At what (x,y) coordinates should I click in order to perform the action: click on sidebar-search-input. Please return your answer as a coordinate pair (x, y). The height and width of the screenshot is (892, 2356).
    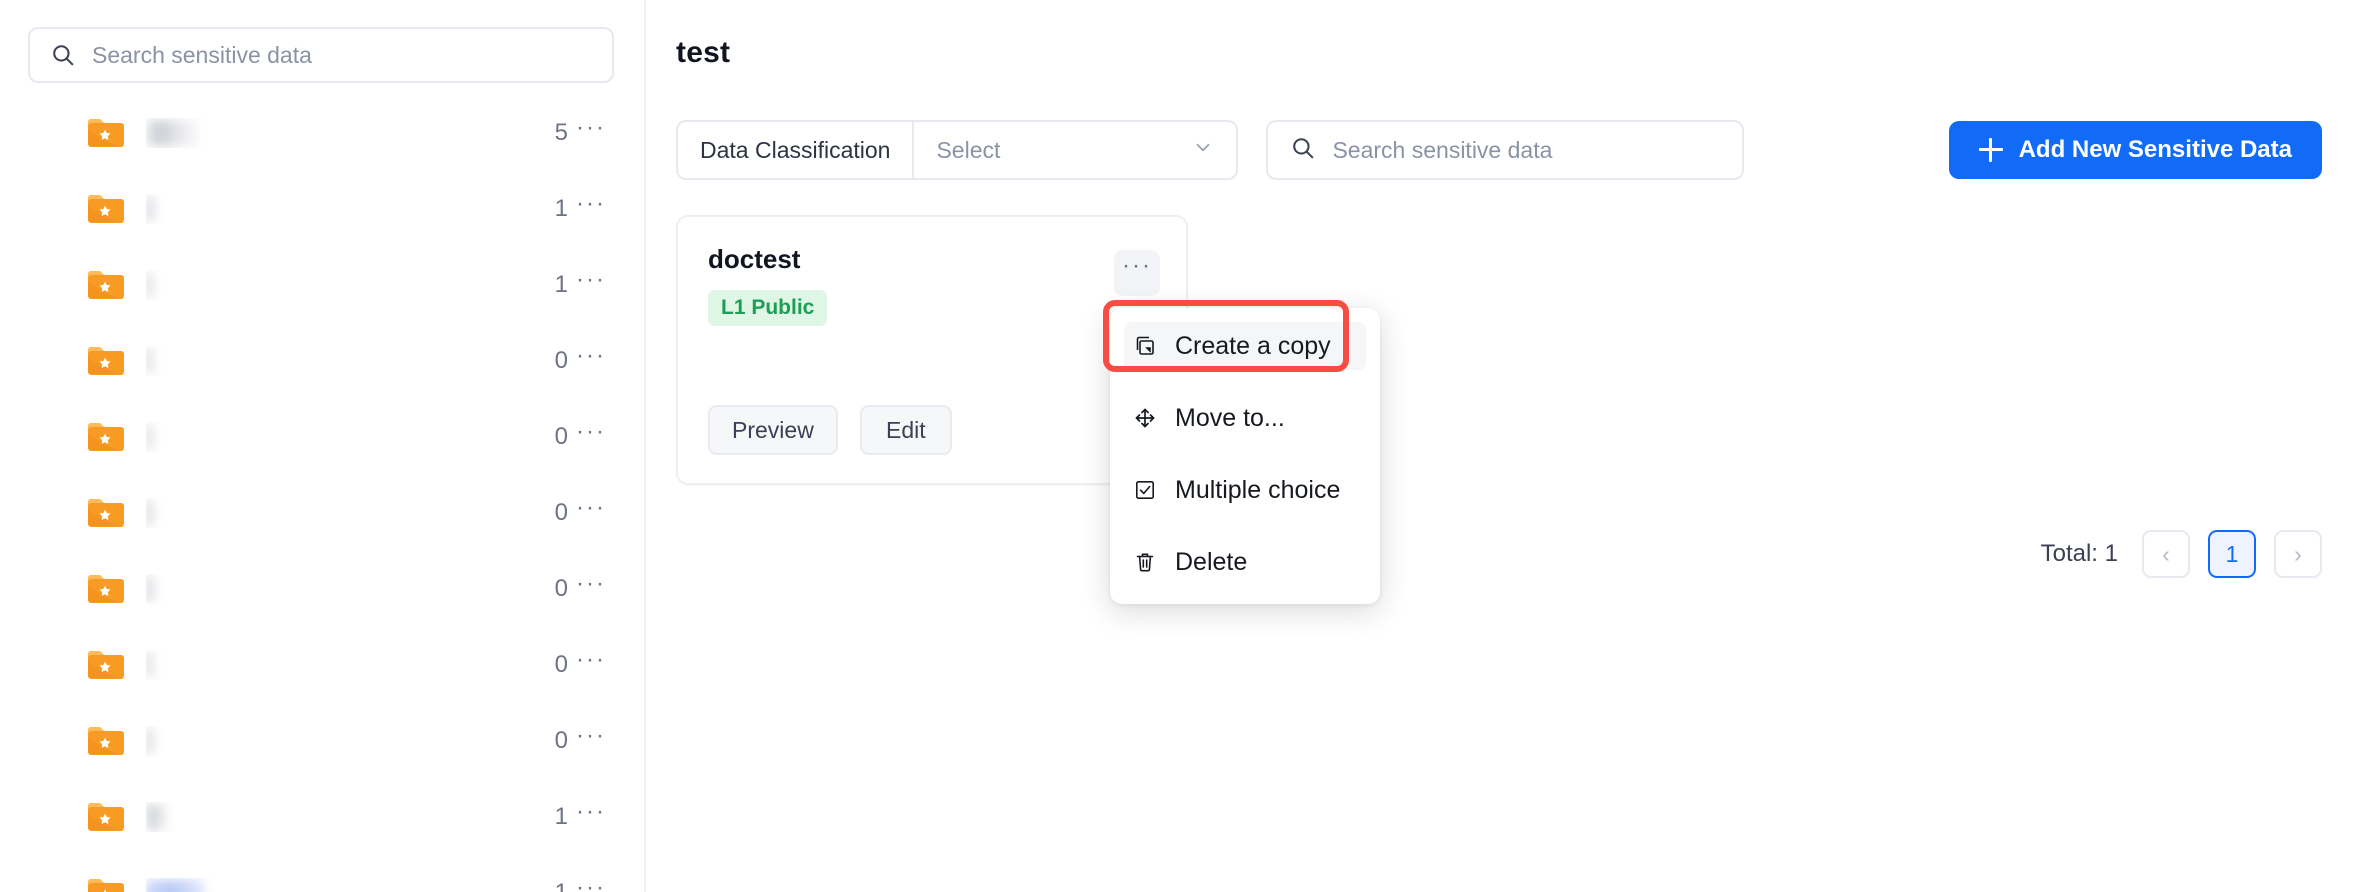
    Looking at the image, I should click on (342, 55).